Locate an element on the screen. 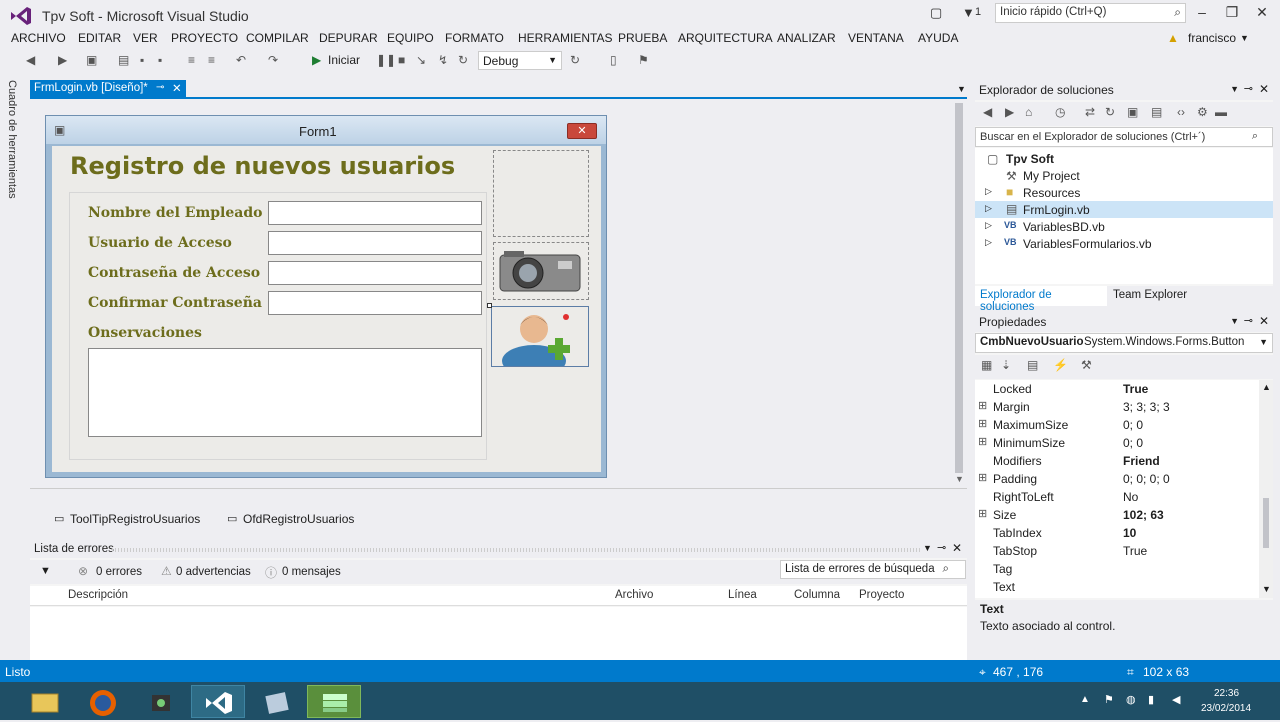 The height and width of the screenshot is (722, 1280). tray-signal-icon: ▮ is located at coordinates (1151, 699).